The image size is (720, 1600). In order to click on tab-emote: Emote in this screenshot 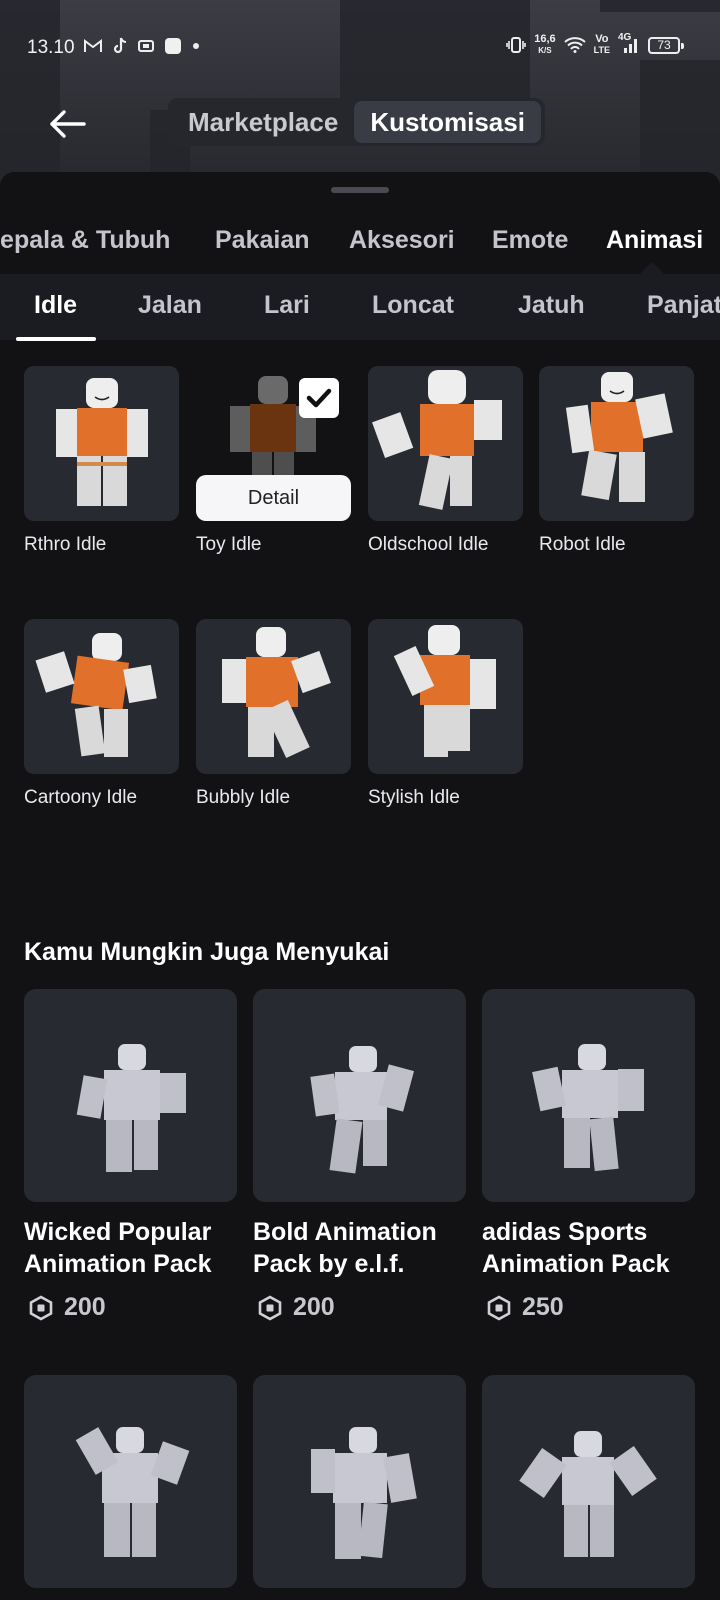, I will do `click(530, 240)`.